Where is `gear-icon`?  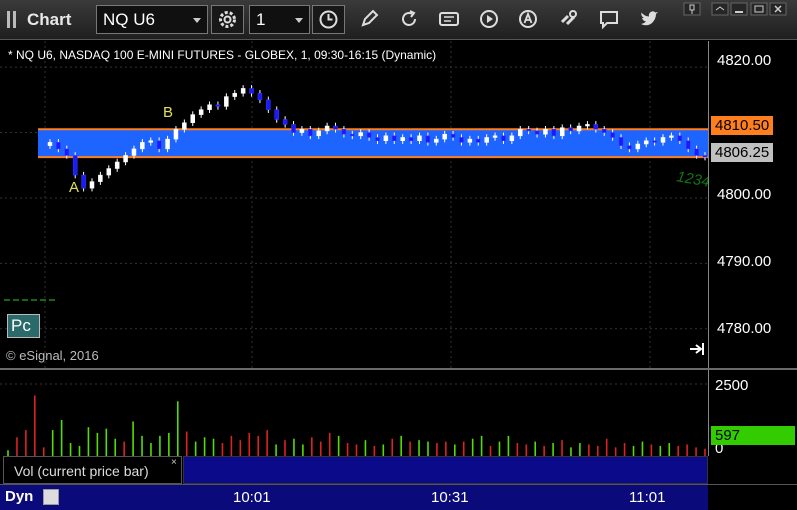
gear-icon is located at coordinates (227, 19).